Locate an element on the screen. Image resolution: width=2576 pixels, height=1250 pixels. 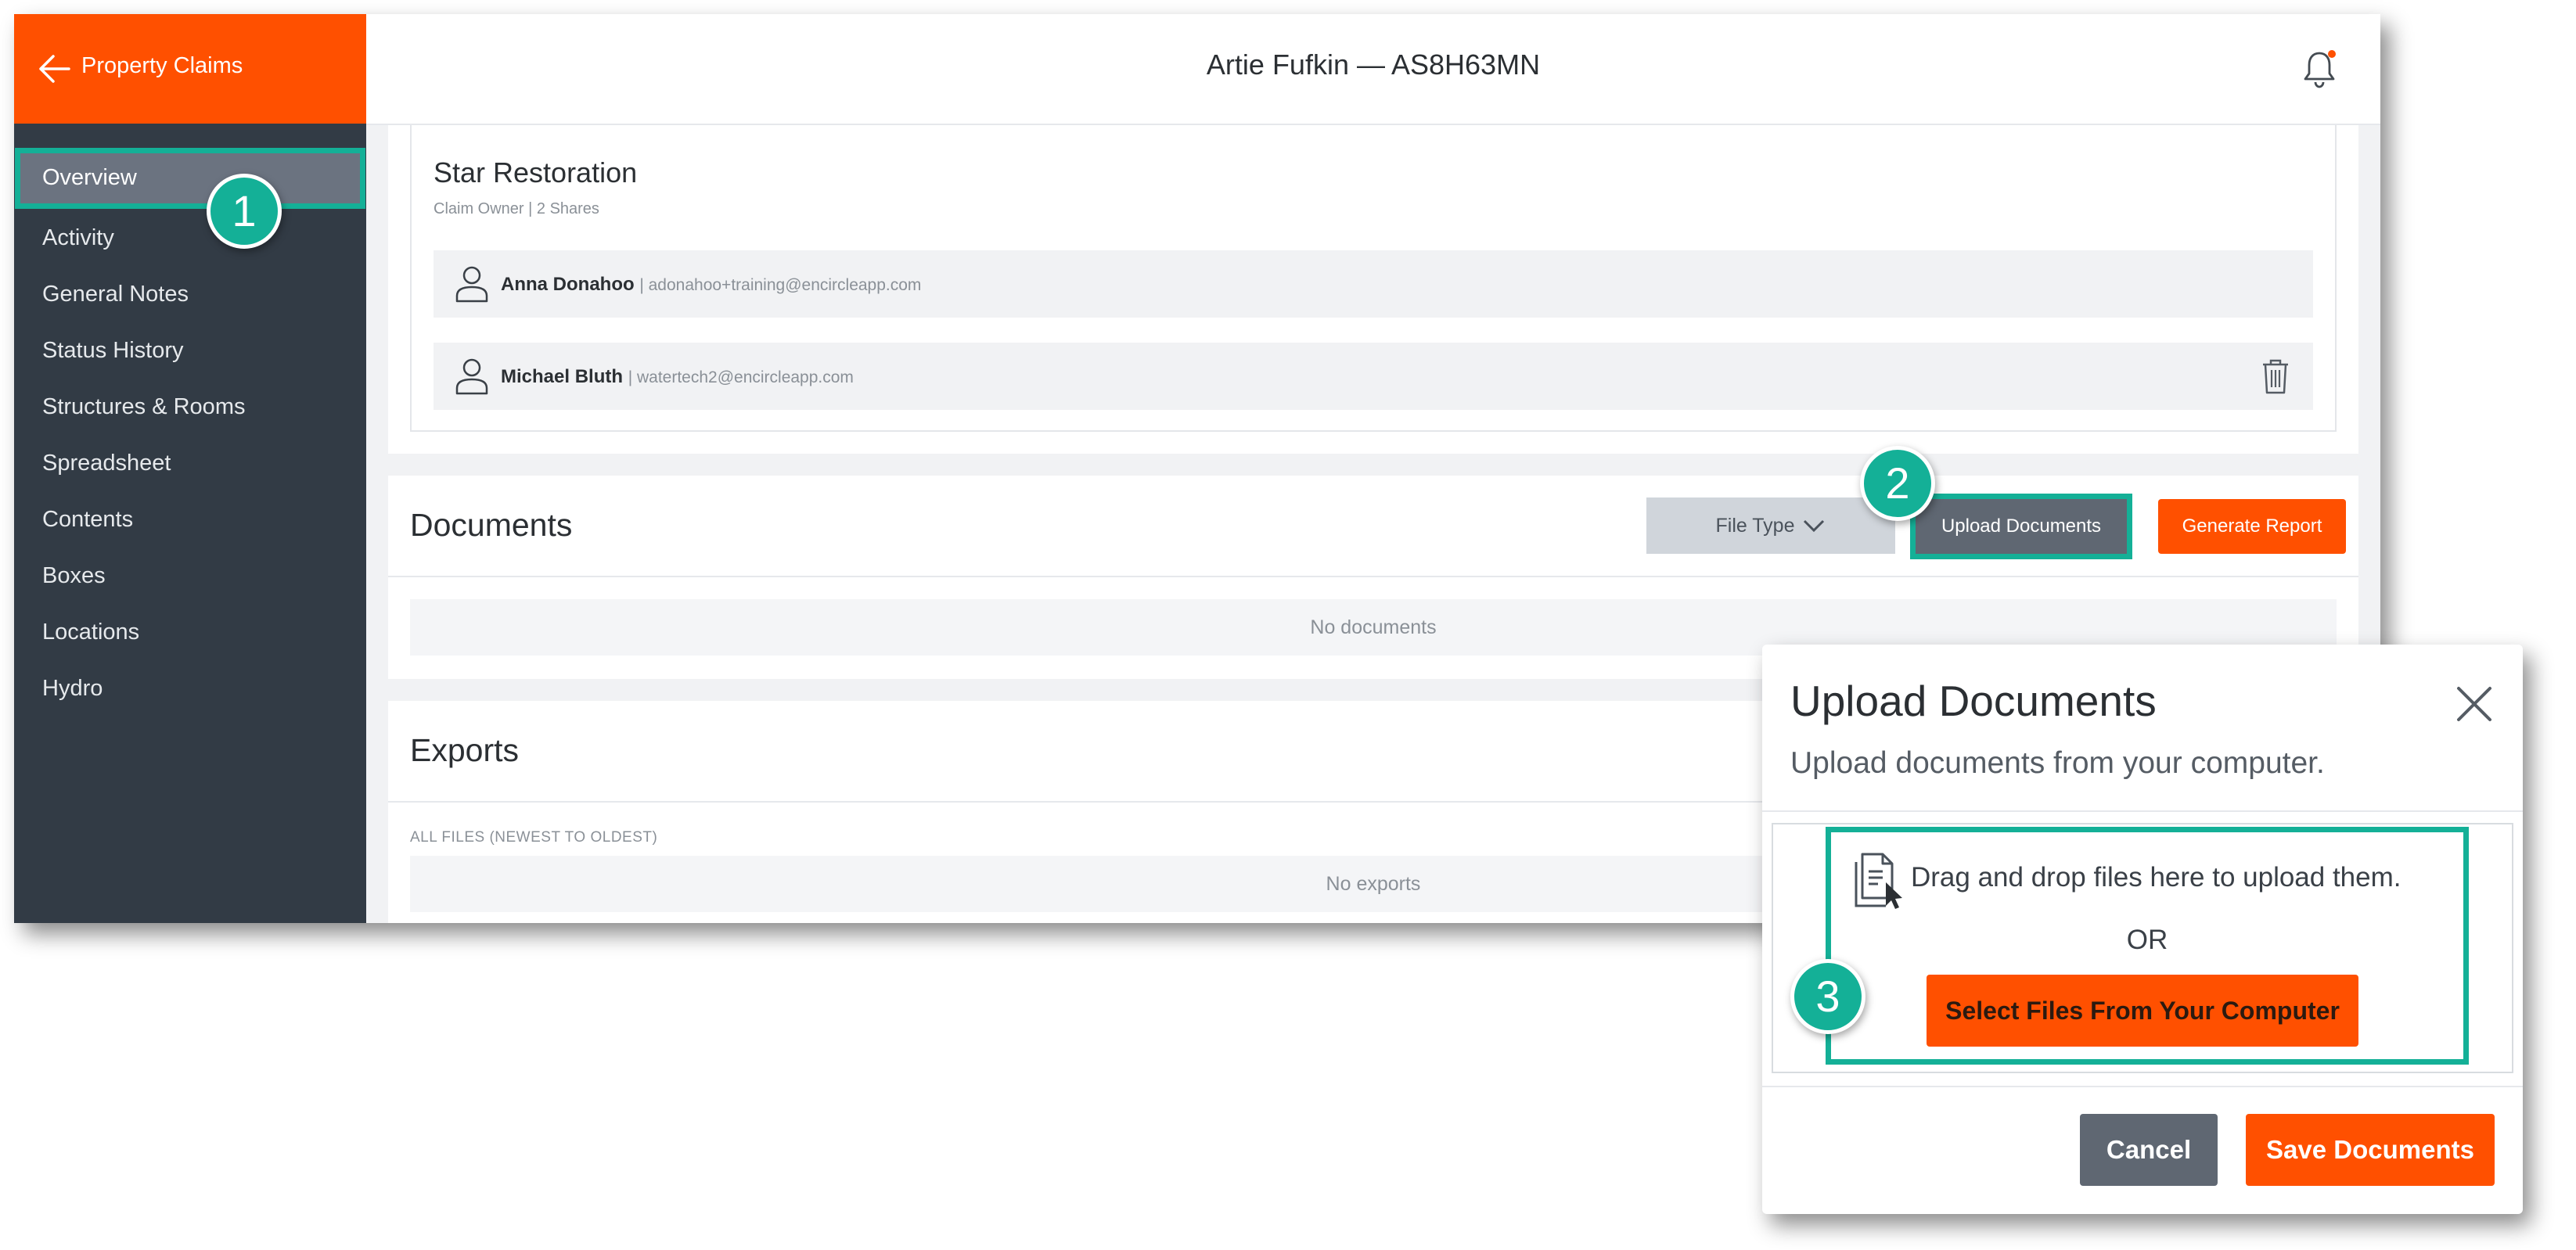
sidebar-item-structures-rooms: Structures & Rooms is located at coordinates (190, 407).